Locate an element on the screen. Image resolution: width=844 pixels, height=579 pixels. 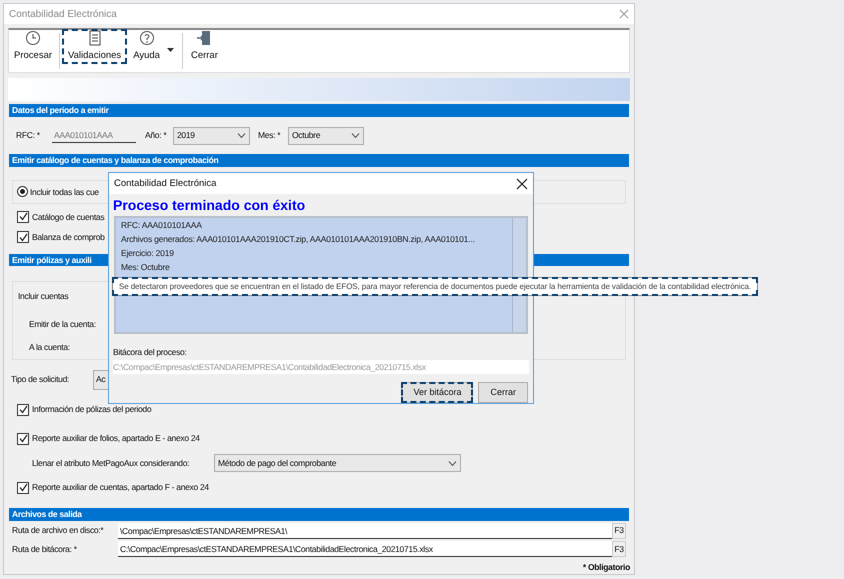
rfc-field: AAA010101AAA is located at coordinates (94, 135).